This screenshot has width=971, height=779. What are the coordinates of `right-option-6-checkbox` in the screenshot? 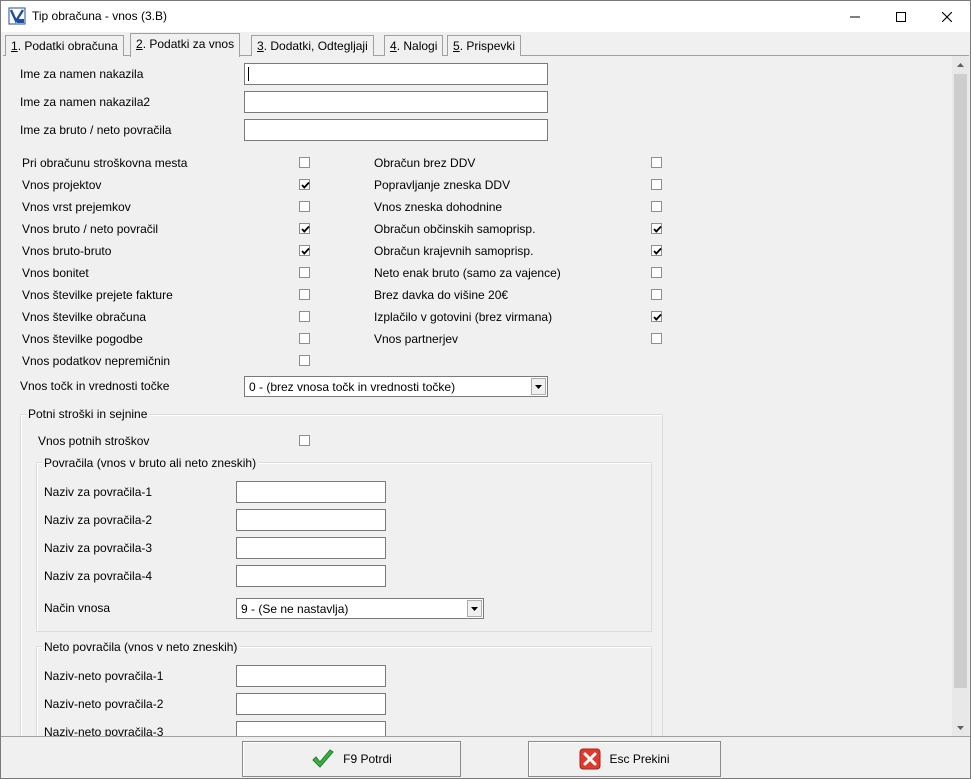 It's located at (656, 272).